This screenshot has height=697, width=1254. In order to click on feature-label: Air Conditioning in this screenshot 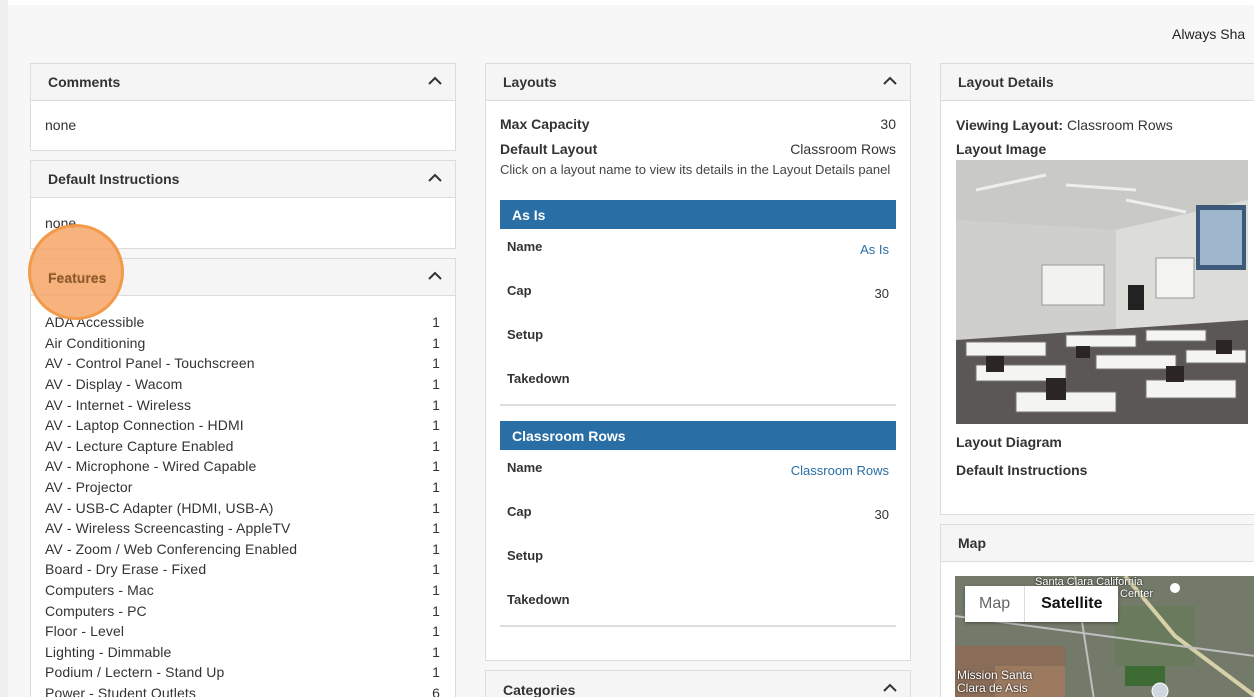, I will do `click(95, 342)`.